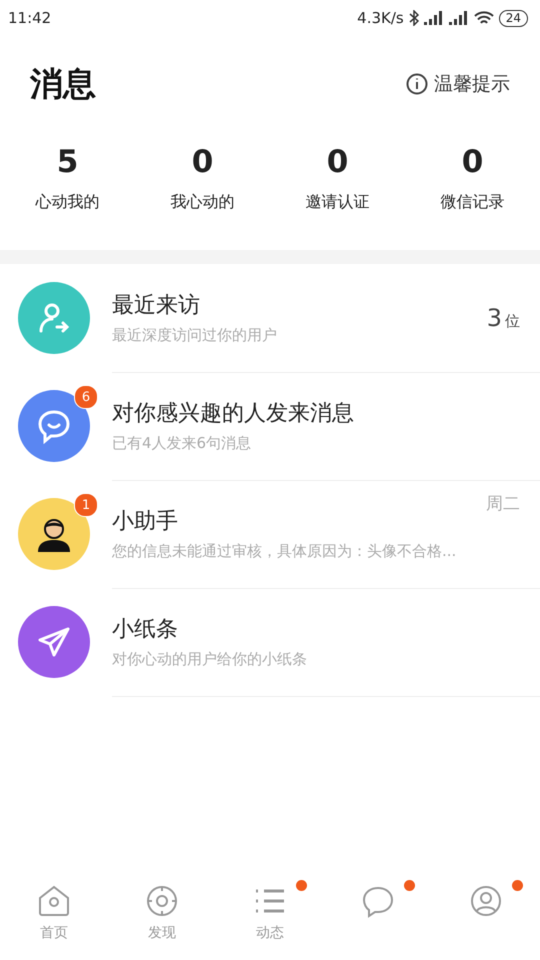 The height and width of the screenshot is (960, 540). I want to click on target-icon, so click(162, 901).